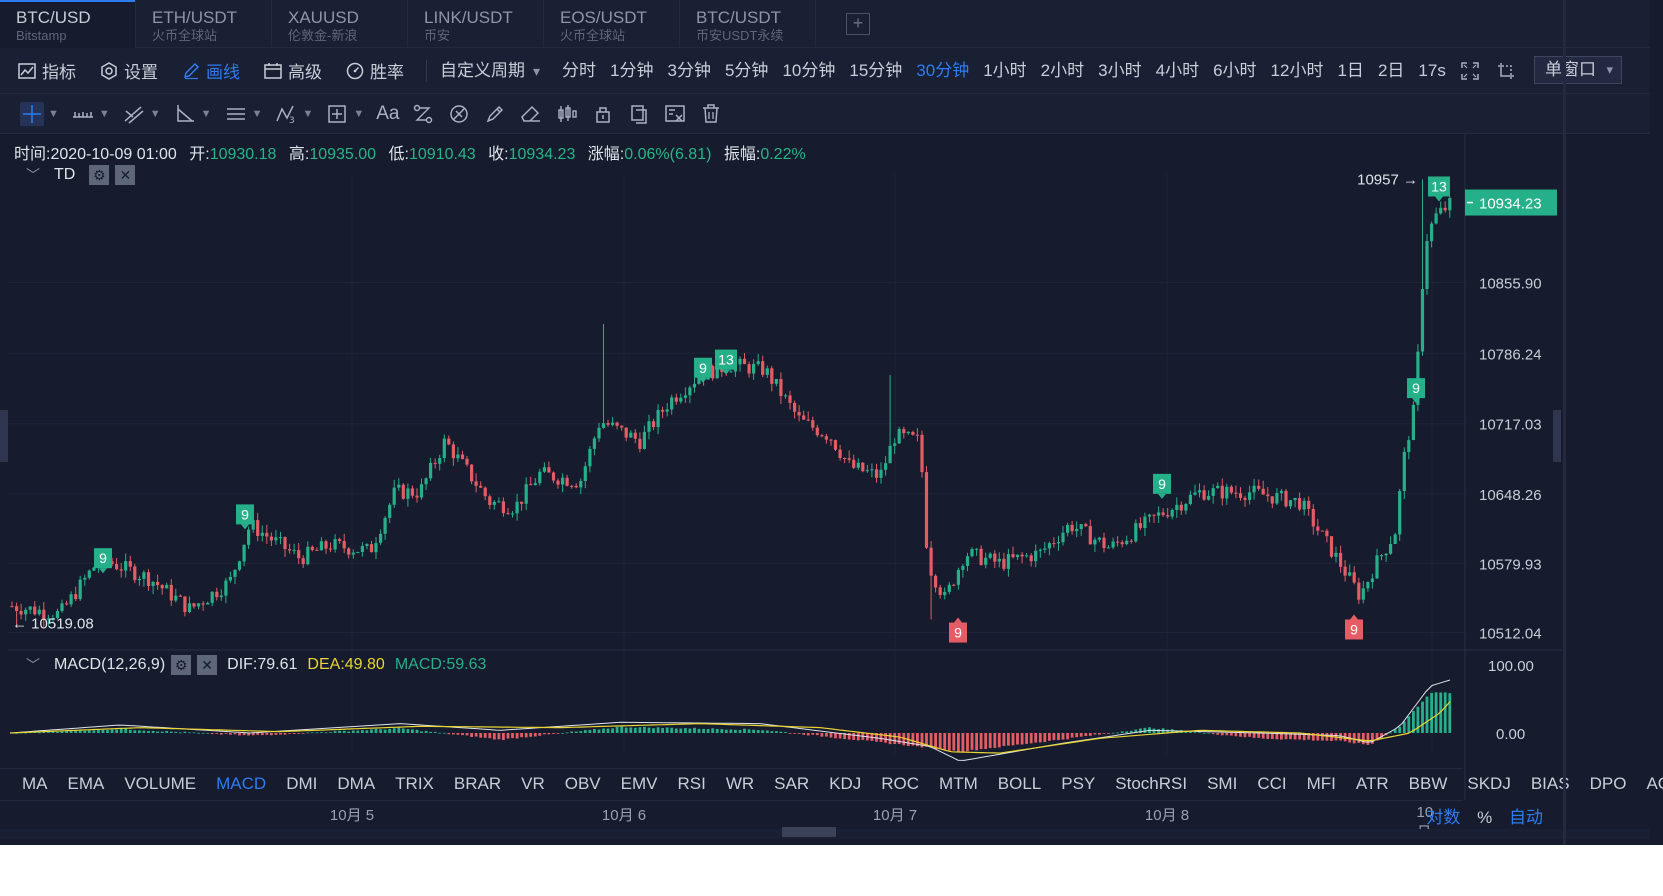 This screenshot has width=1663, height=896. I want to click on scrollbar-thumb, so click(809, 832).